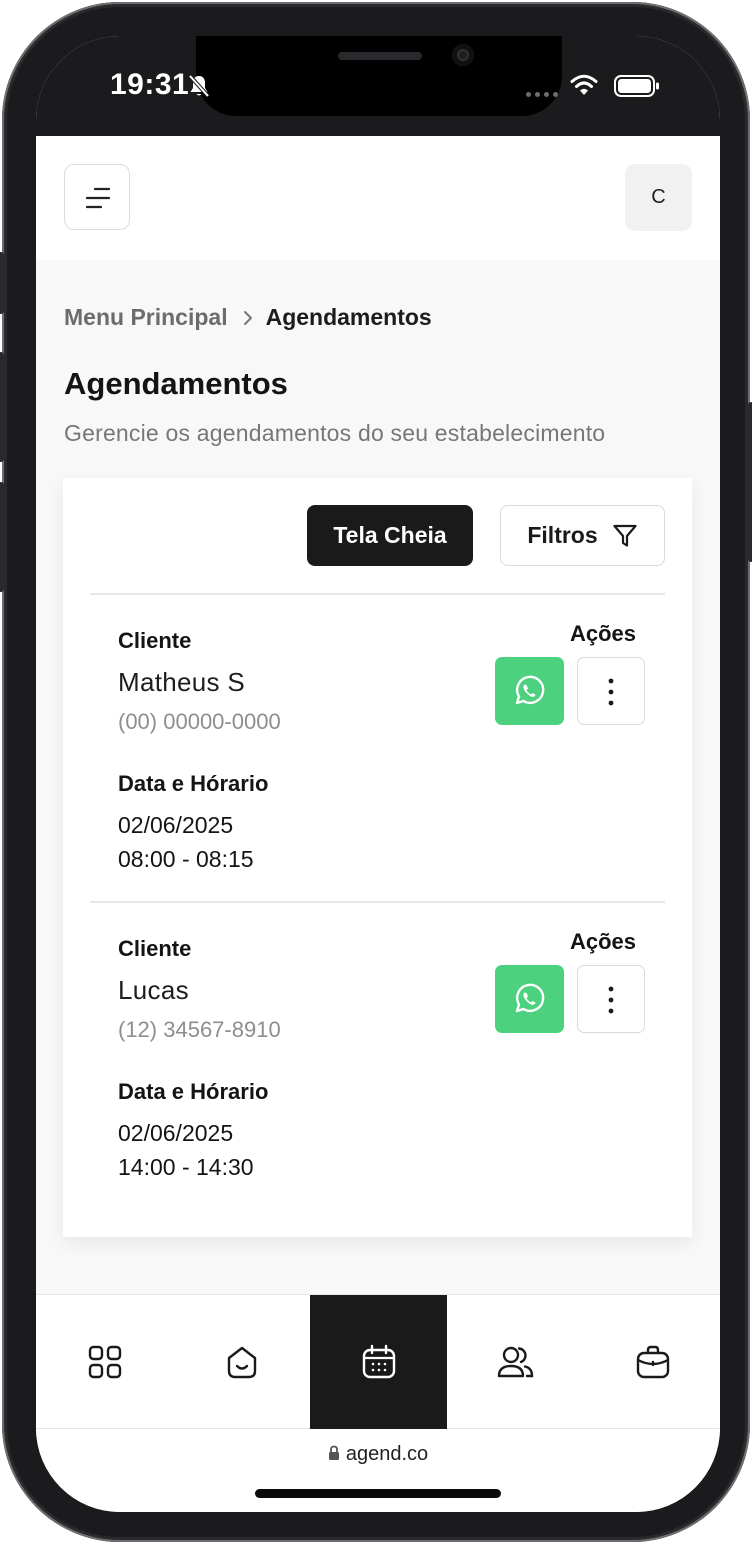 This screenshot has height=1544, width=752. Describe the element at coordinates (181, 682) in the screenshot. I see `client-name: Matheus S` at that location.